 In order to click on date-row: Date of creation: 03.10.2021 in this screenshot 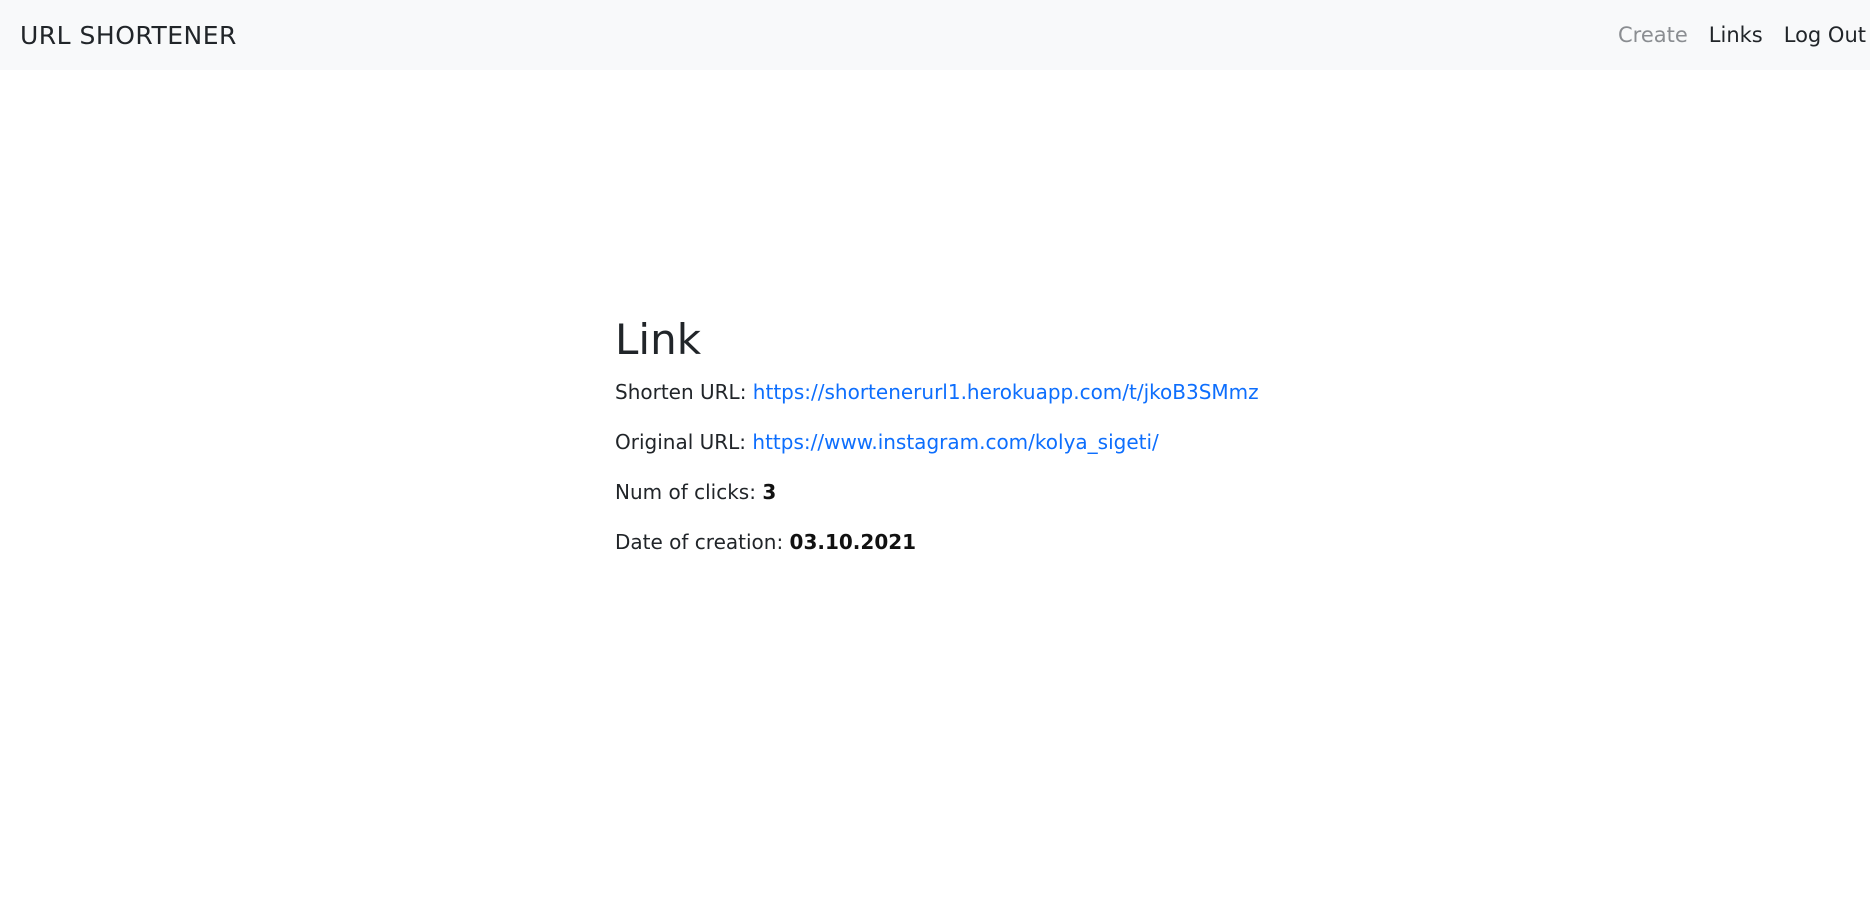, I will do `click(1065, 542)`.